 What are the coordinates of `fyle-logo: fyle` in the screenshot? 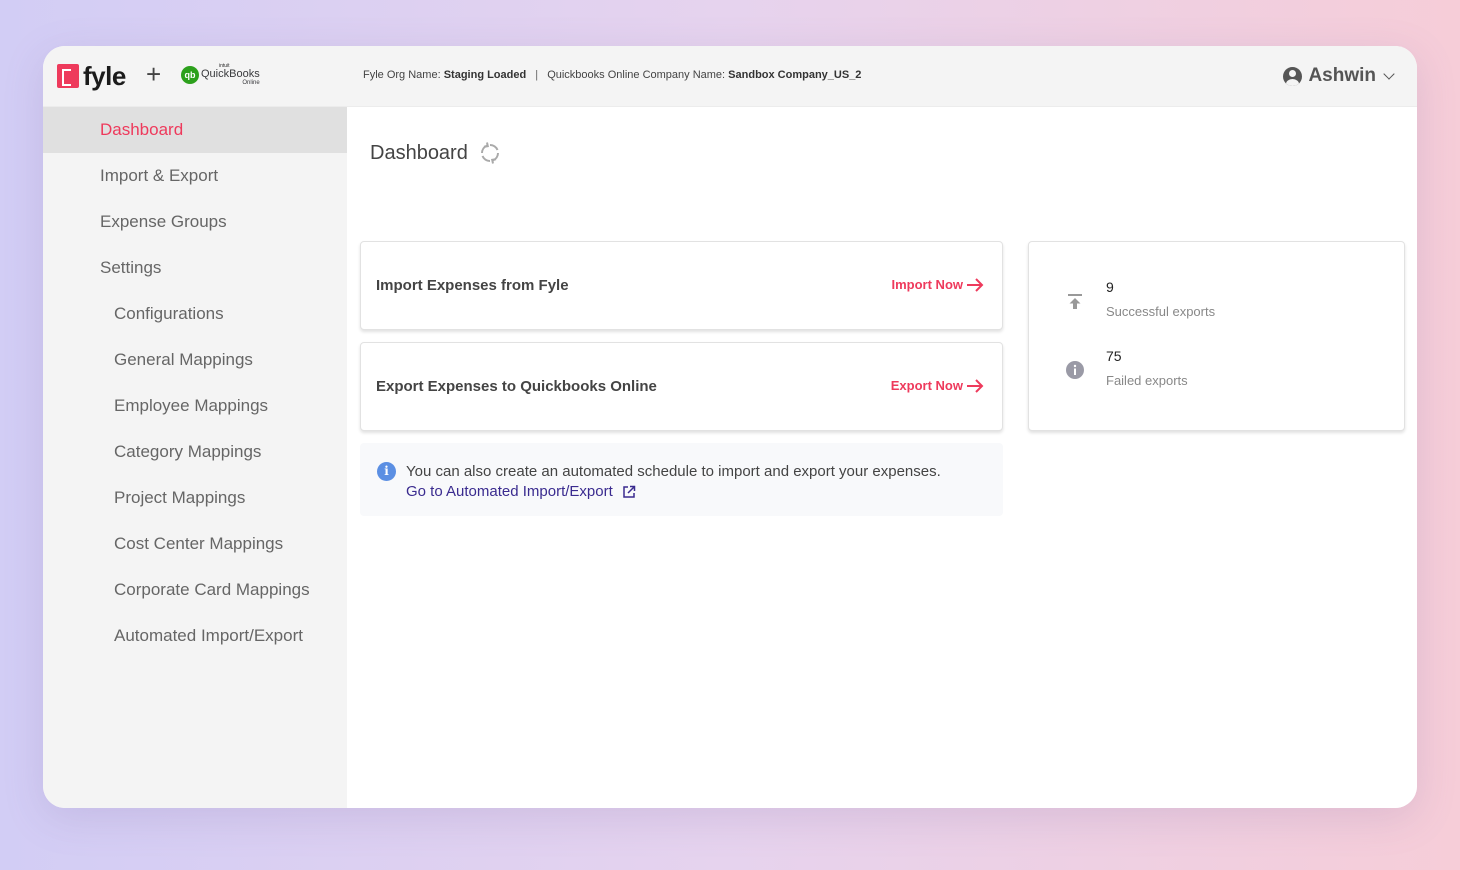 It's located at (91, 76).